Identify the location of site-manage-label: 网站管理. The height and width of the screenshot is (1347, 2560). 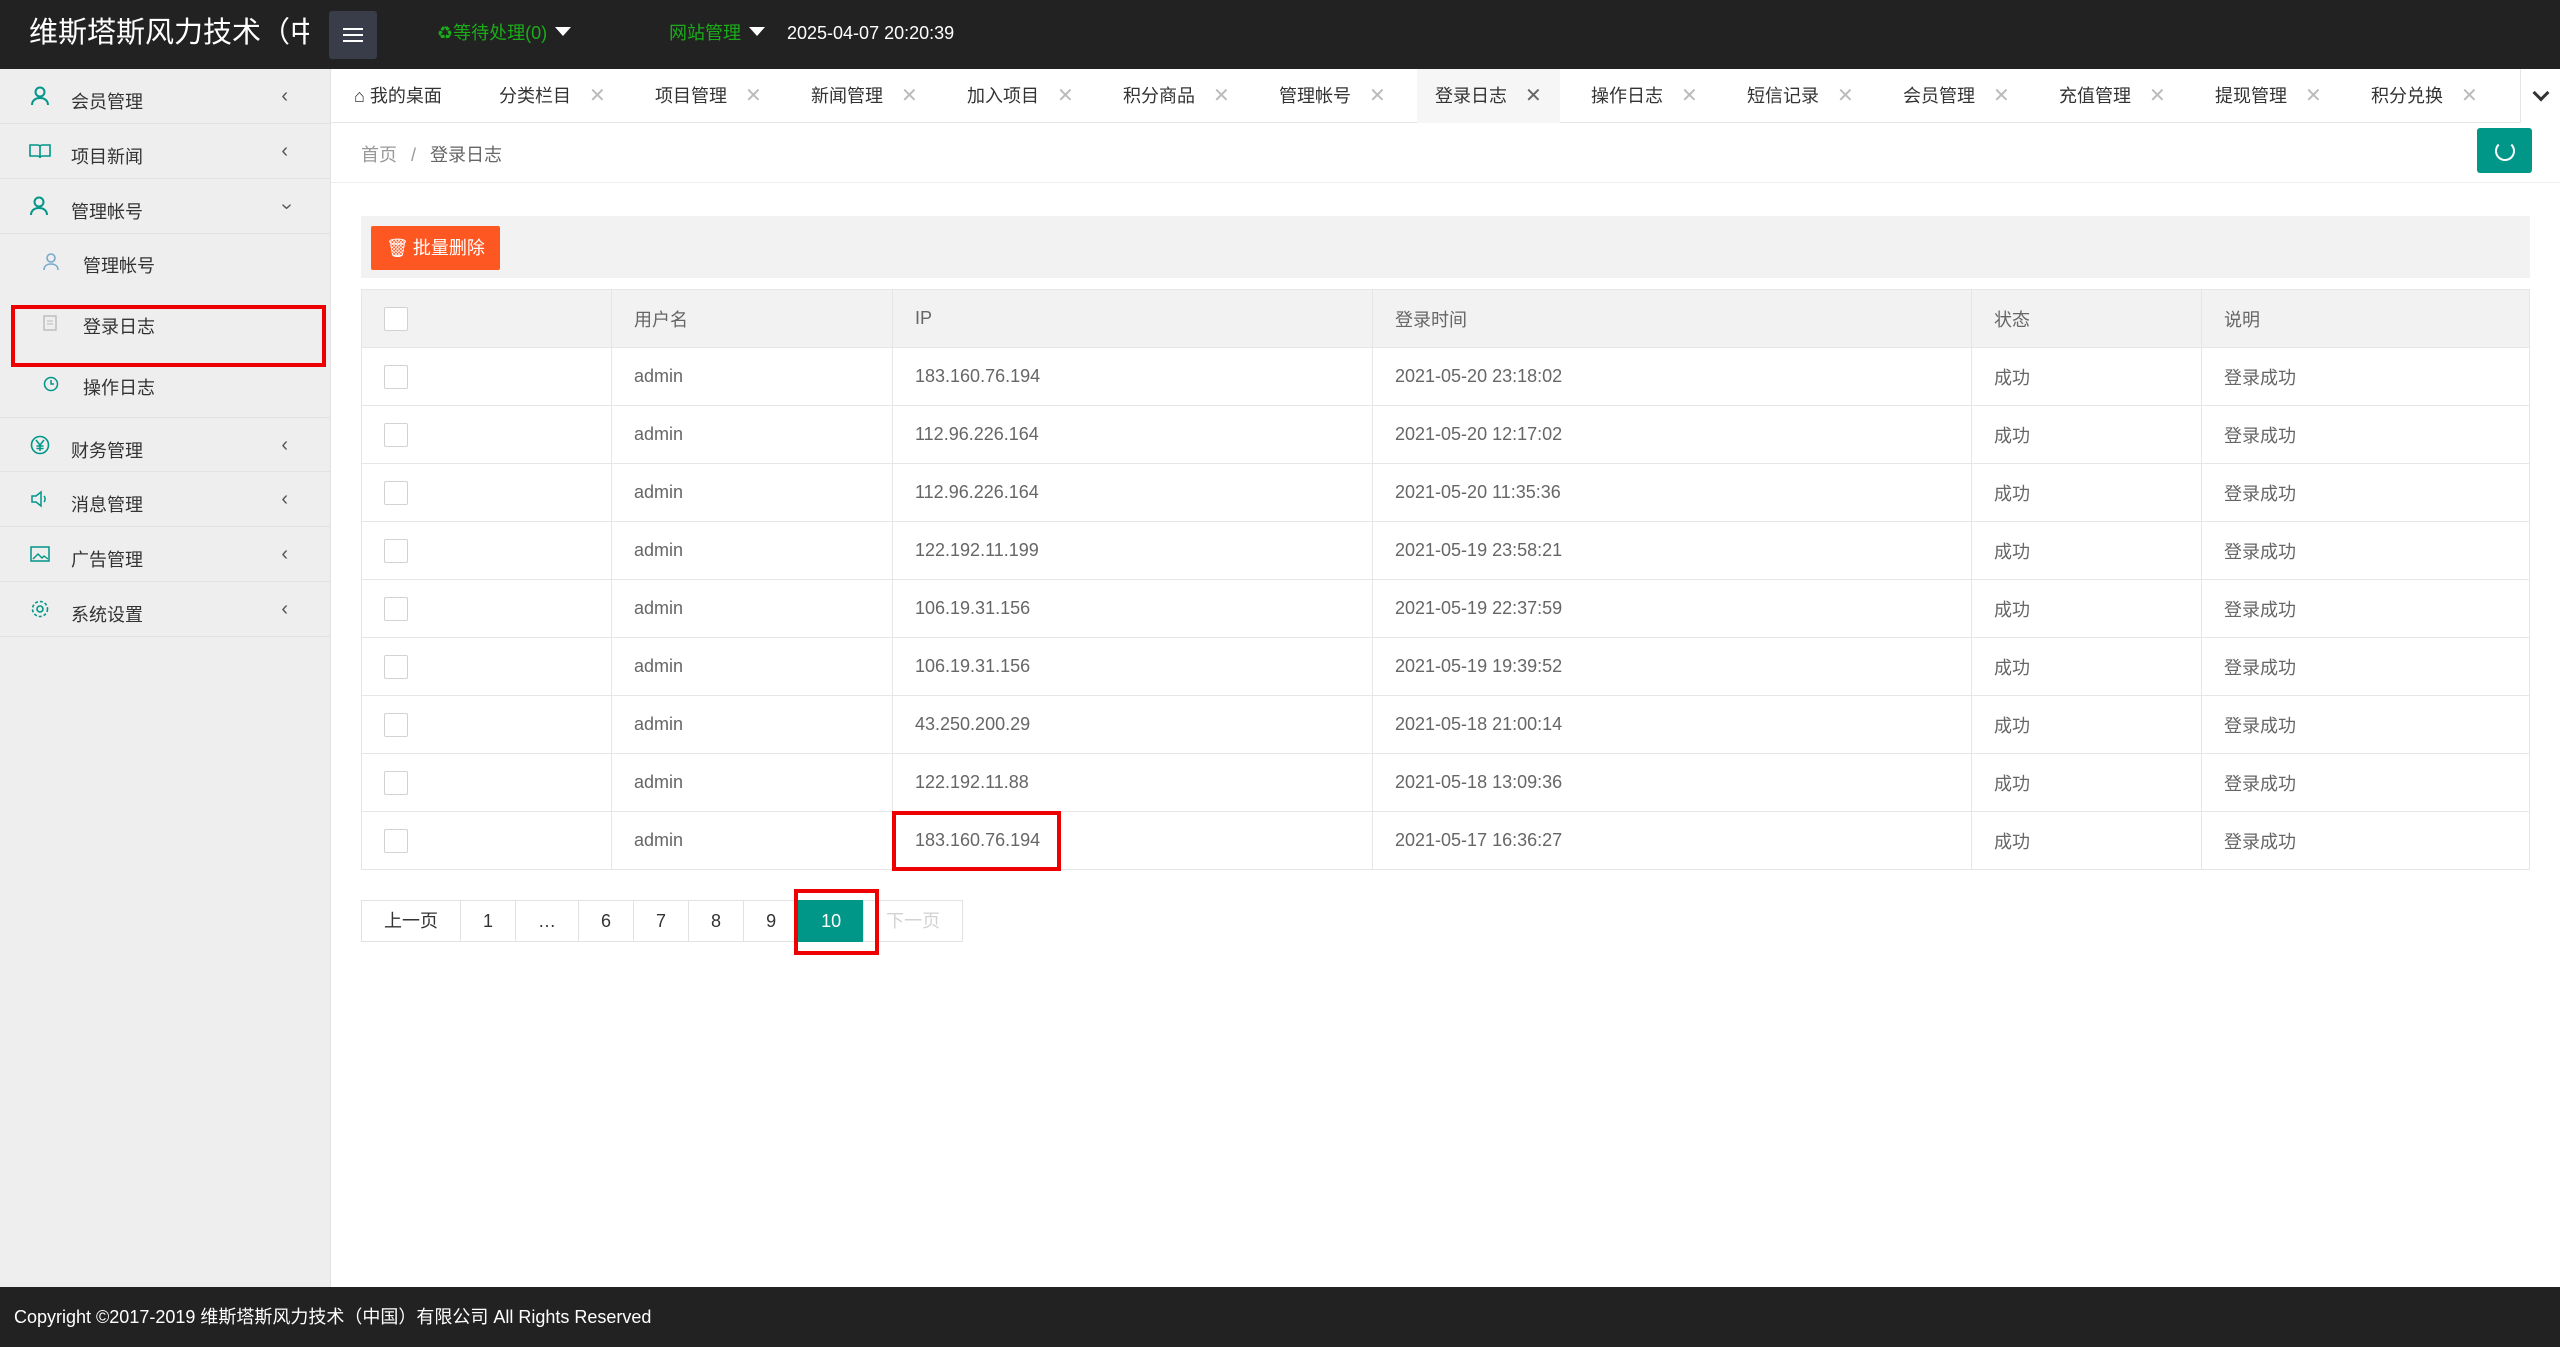
(705, 33).